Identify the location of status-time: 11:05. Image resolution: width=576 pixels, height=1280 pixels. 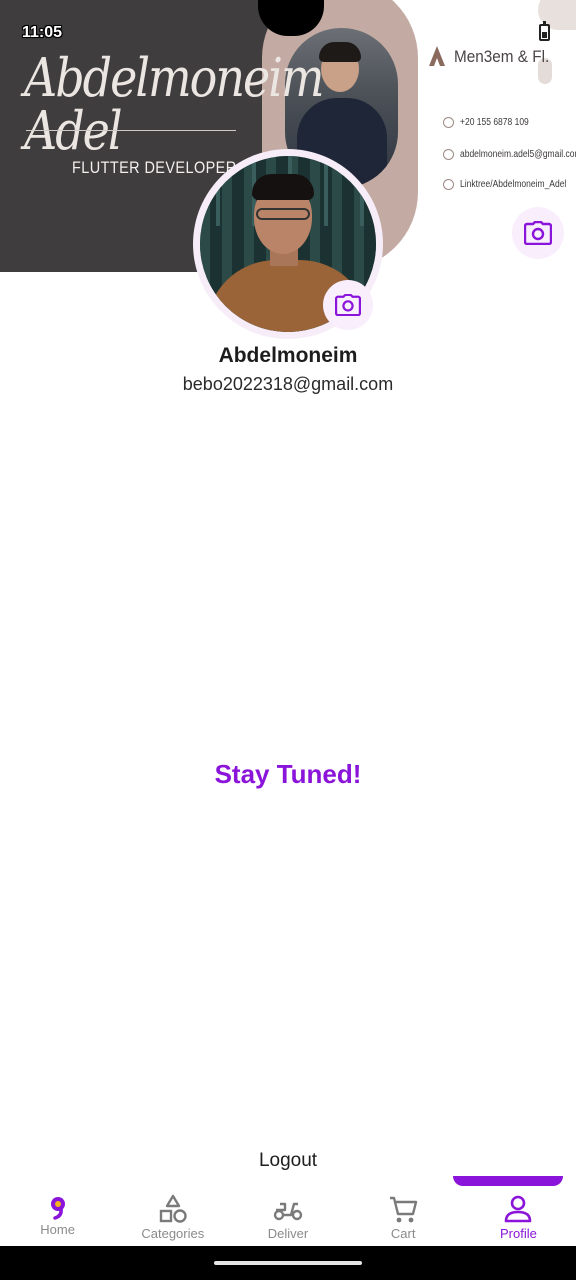
(42, 32).